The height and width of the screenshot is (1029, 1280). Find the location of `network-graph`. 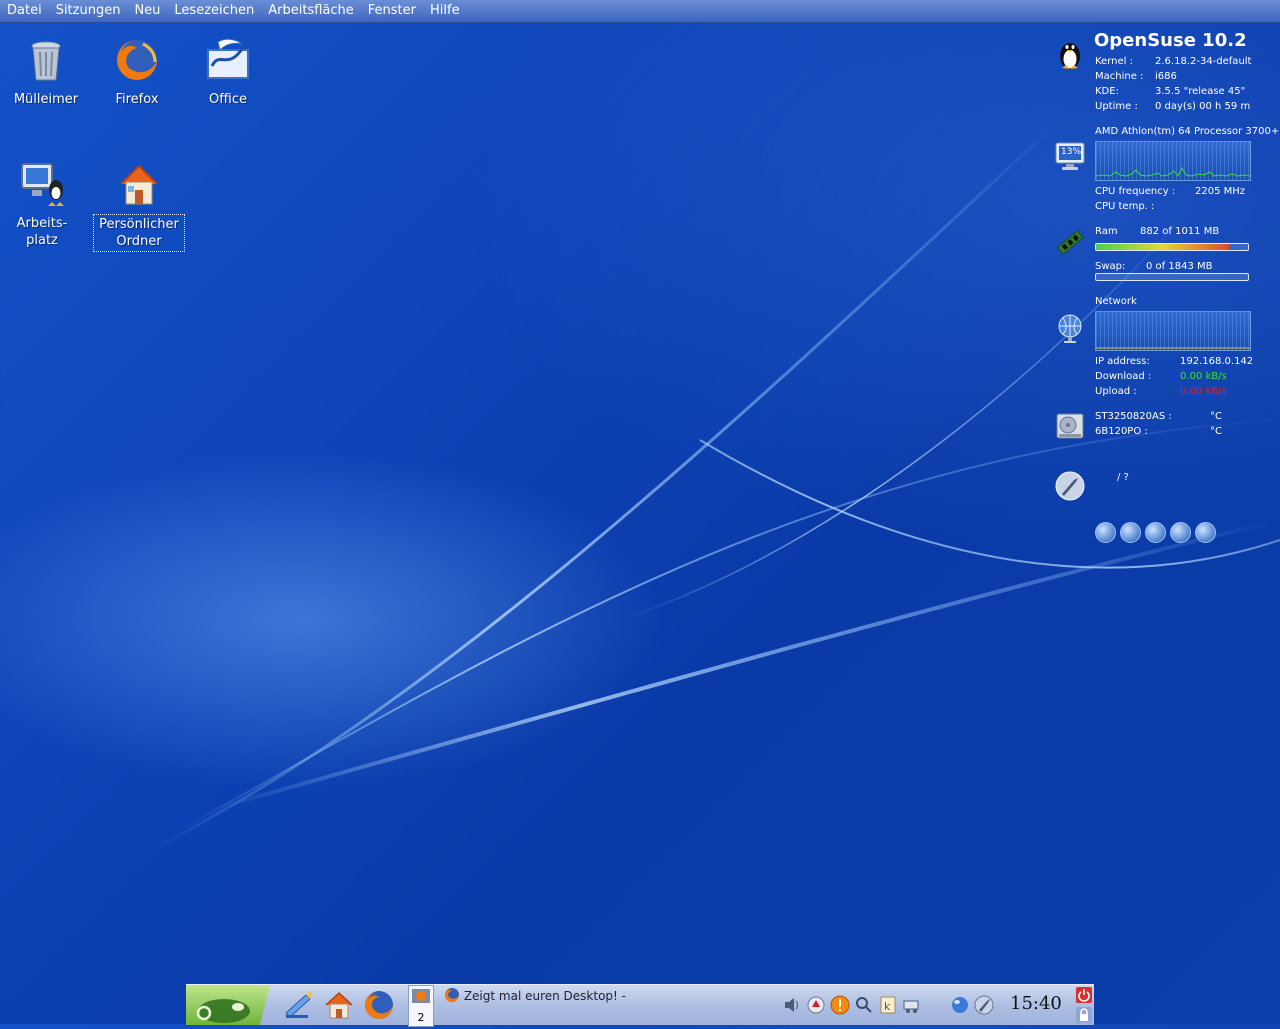

network-graph is located at coordinates (1173, 331).